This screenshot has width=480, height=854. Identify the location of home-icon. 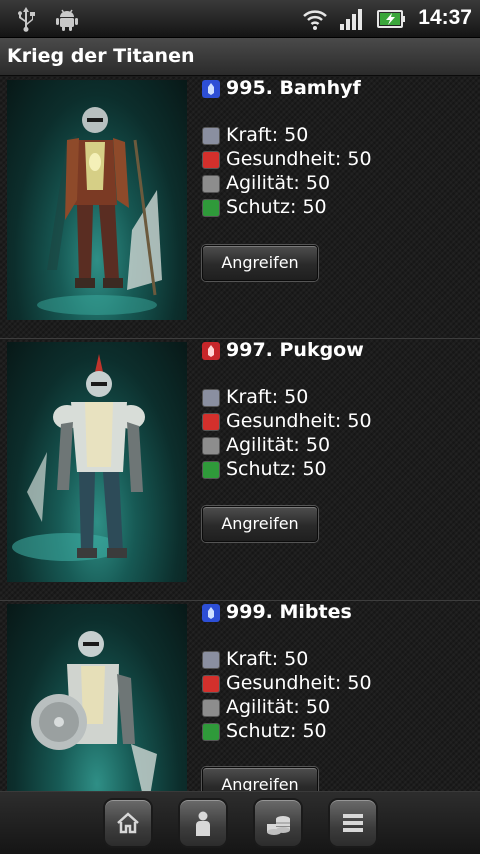
(128, 823).